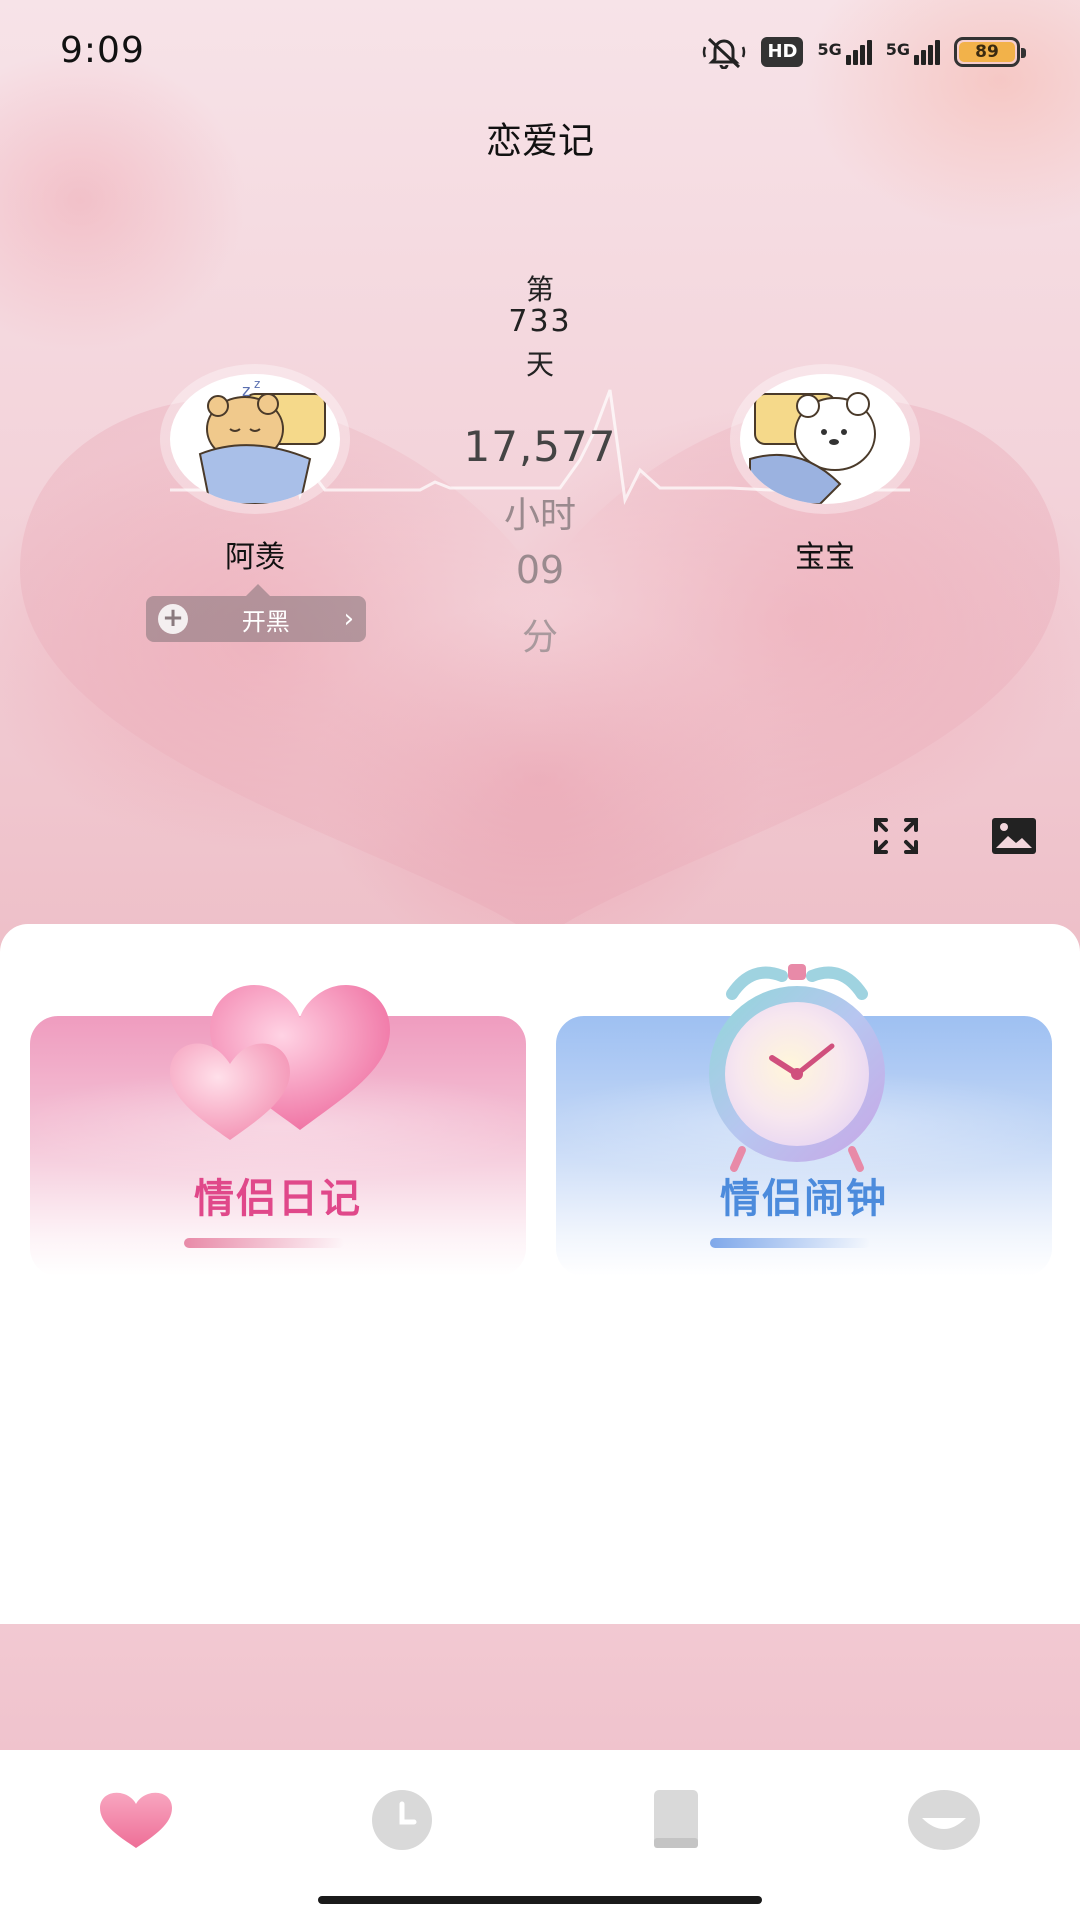  I want to click on fullscreen-button, so click(896, 836).